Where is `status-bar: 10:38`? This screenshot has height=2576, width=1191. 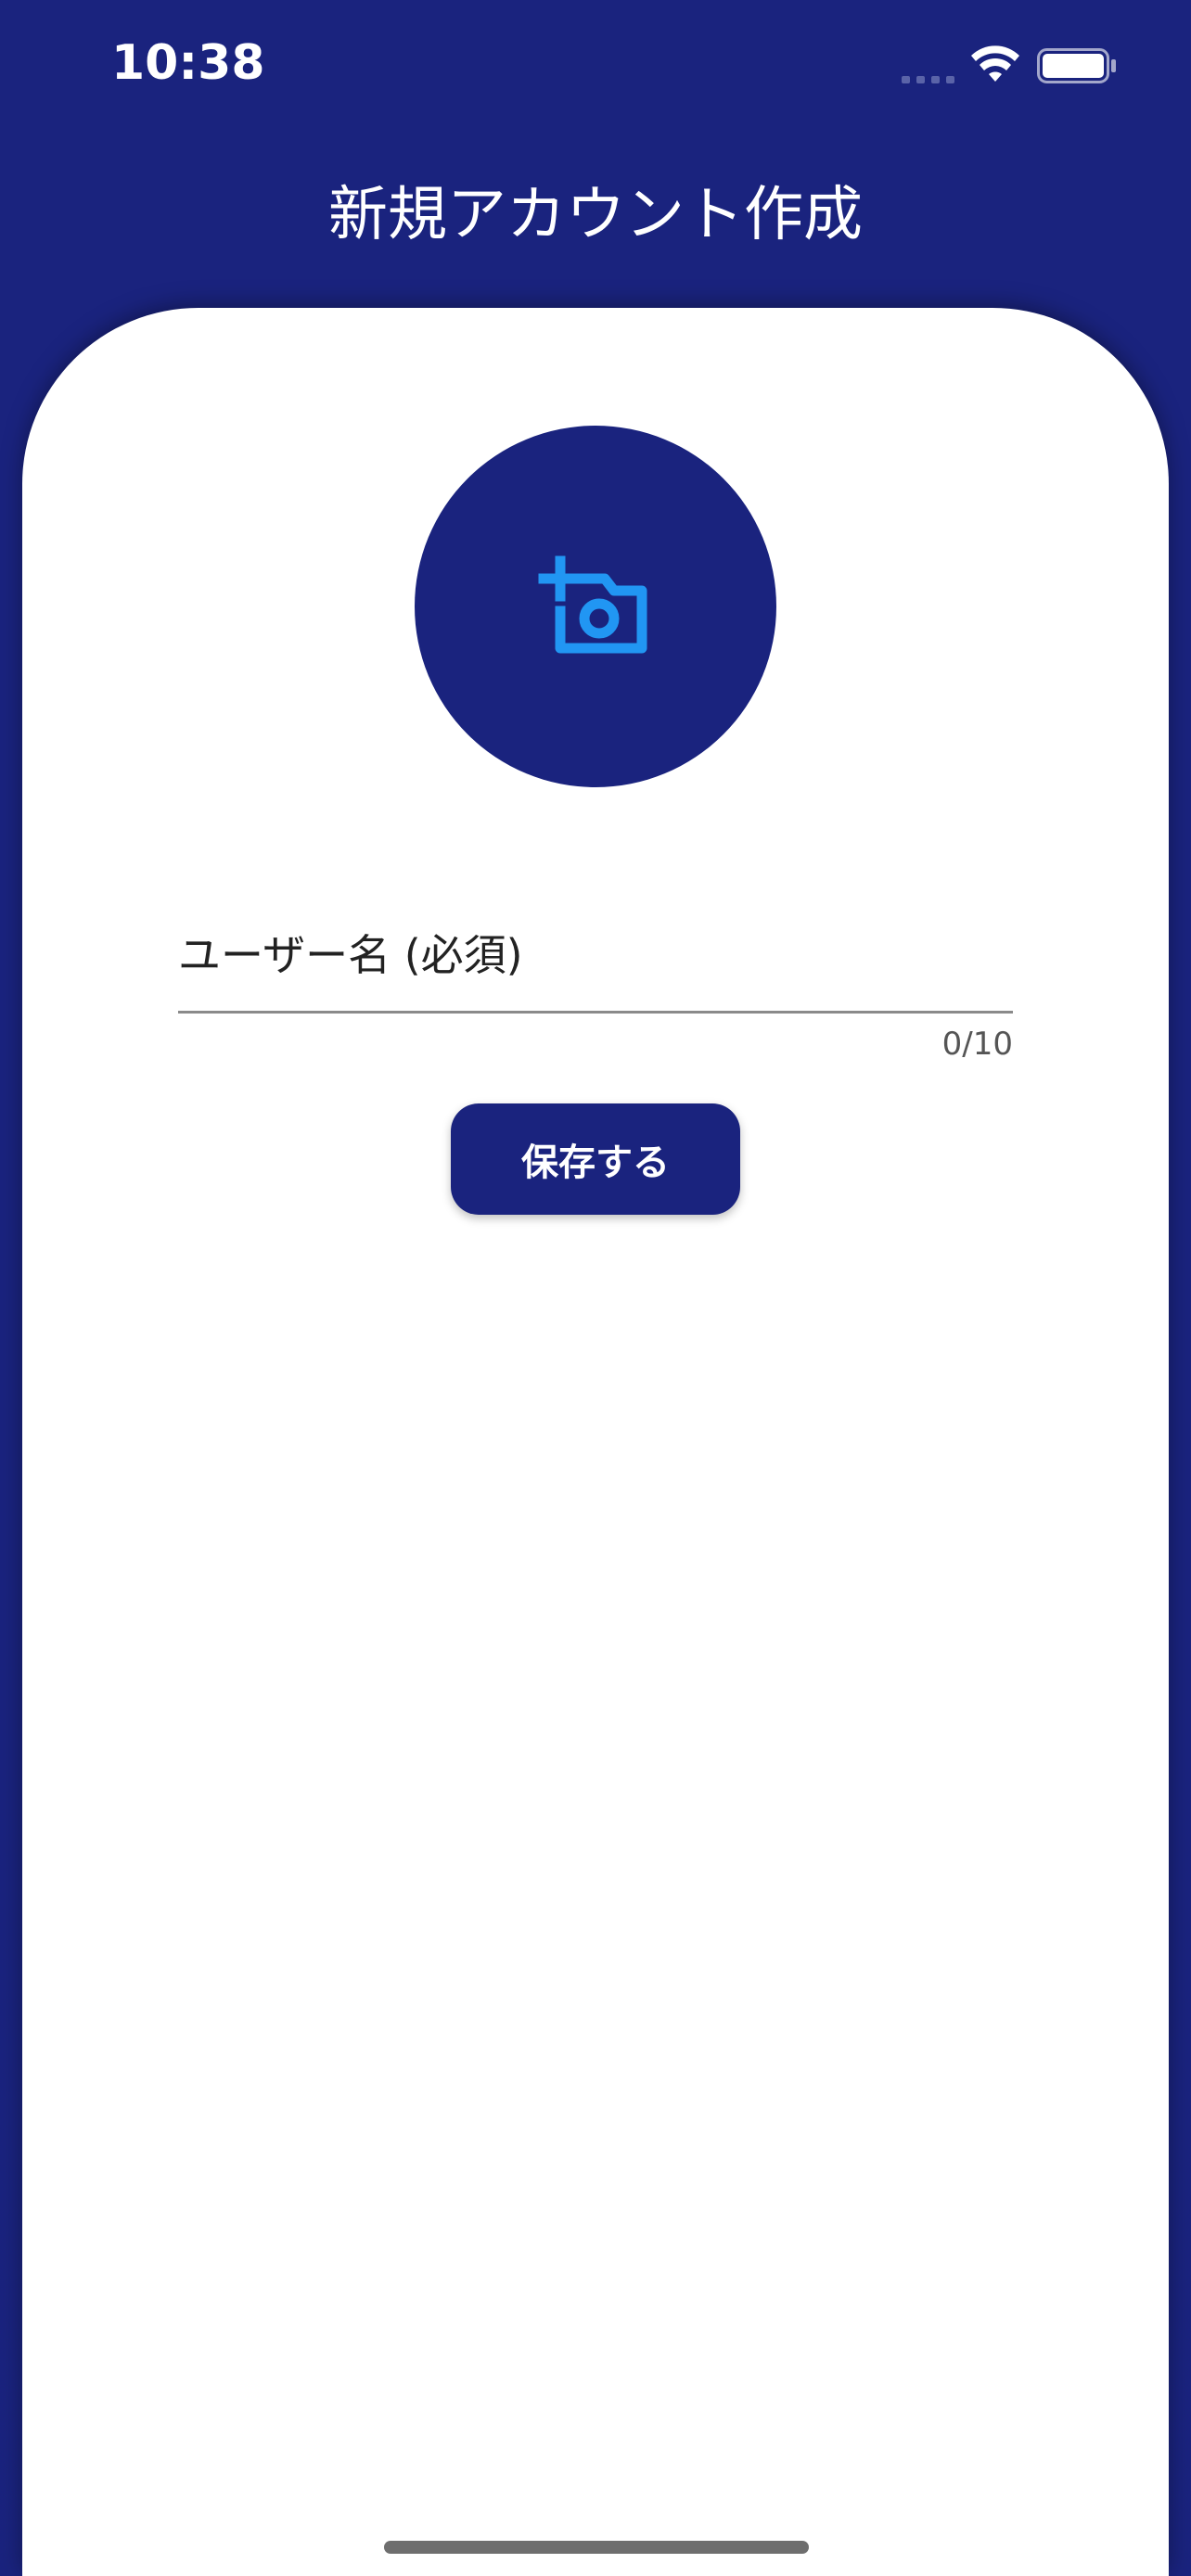
status-bar: 10:38 is located at coordinates (595, 69).